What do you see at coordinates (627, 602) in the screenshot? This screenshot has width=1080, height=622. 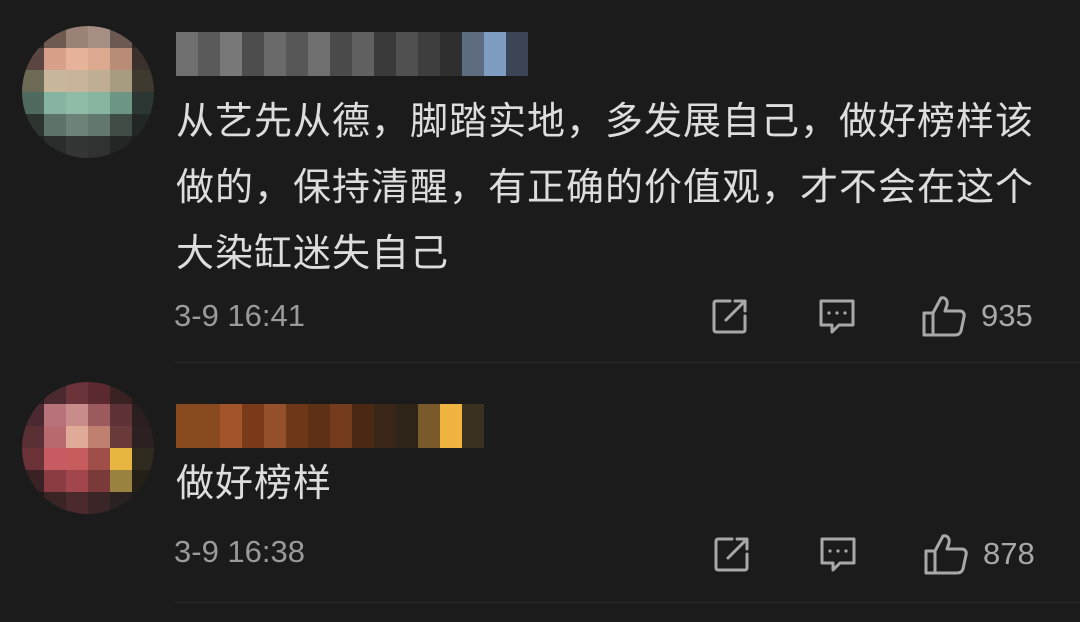 I see `comment-divider` at bounding box center [627, 602].